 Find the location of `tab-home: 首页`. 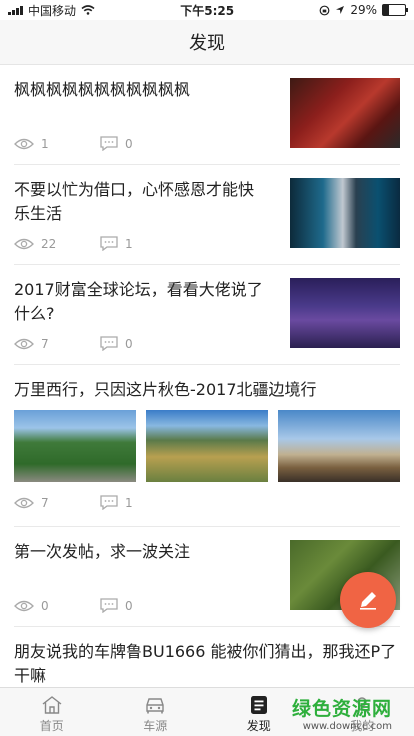

tab-home: 首页 is located at coordinates (52, 712).